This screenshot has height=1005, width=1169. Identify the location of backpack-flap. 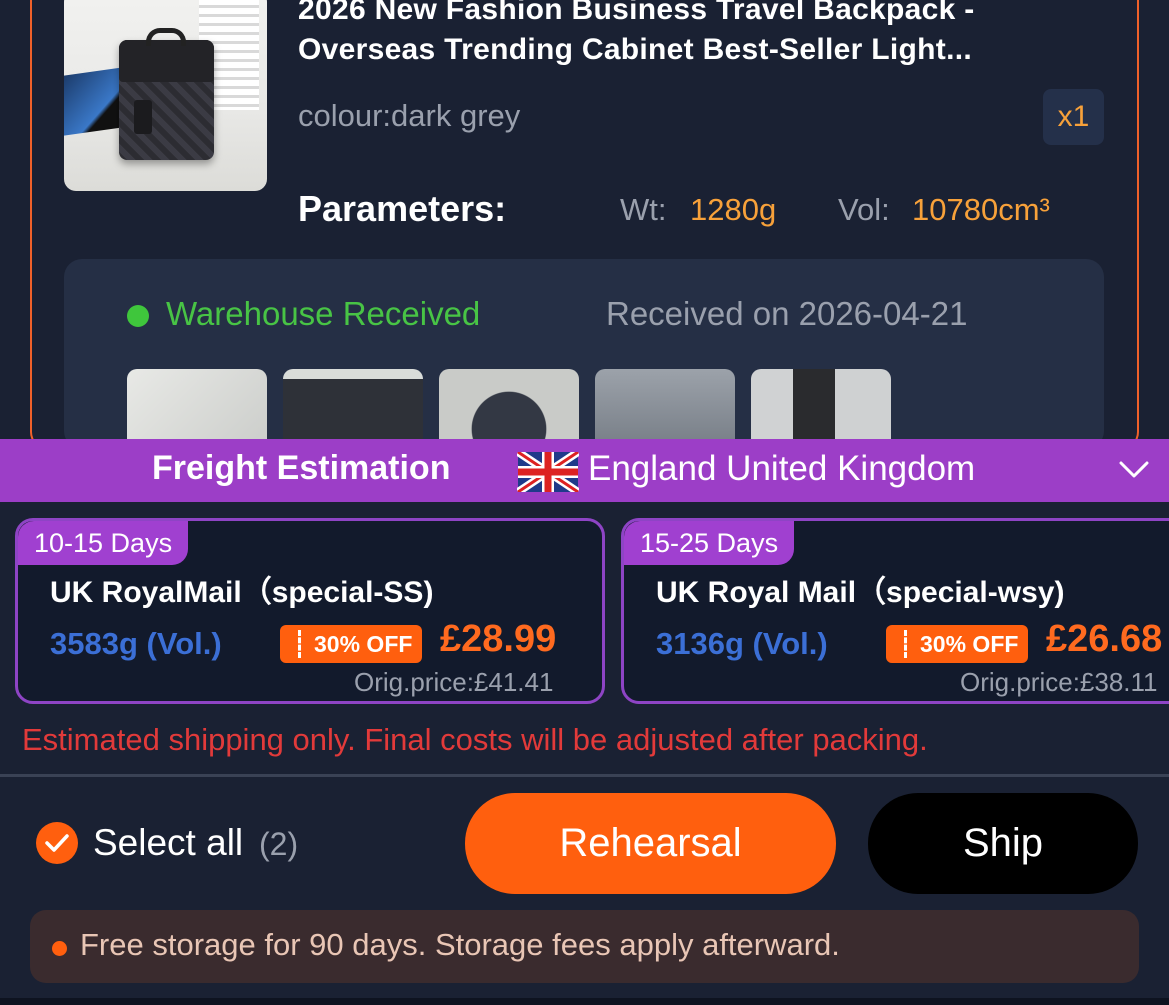
(166, 61).